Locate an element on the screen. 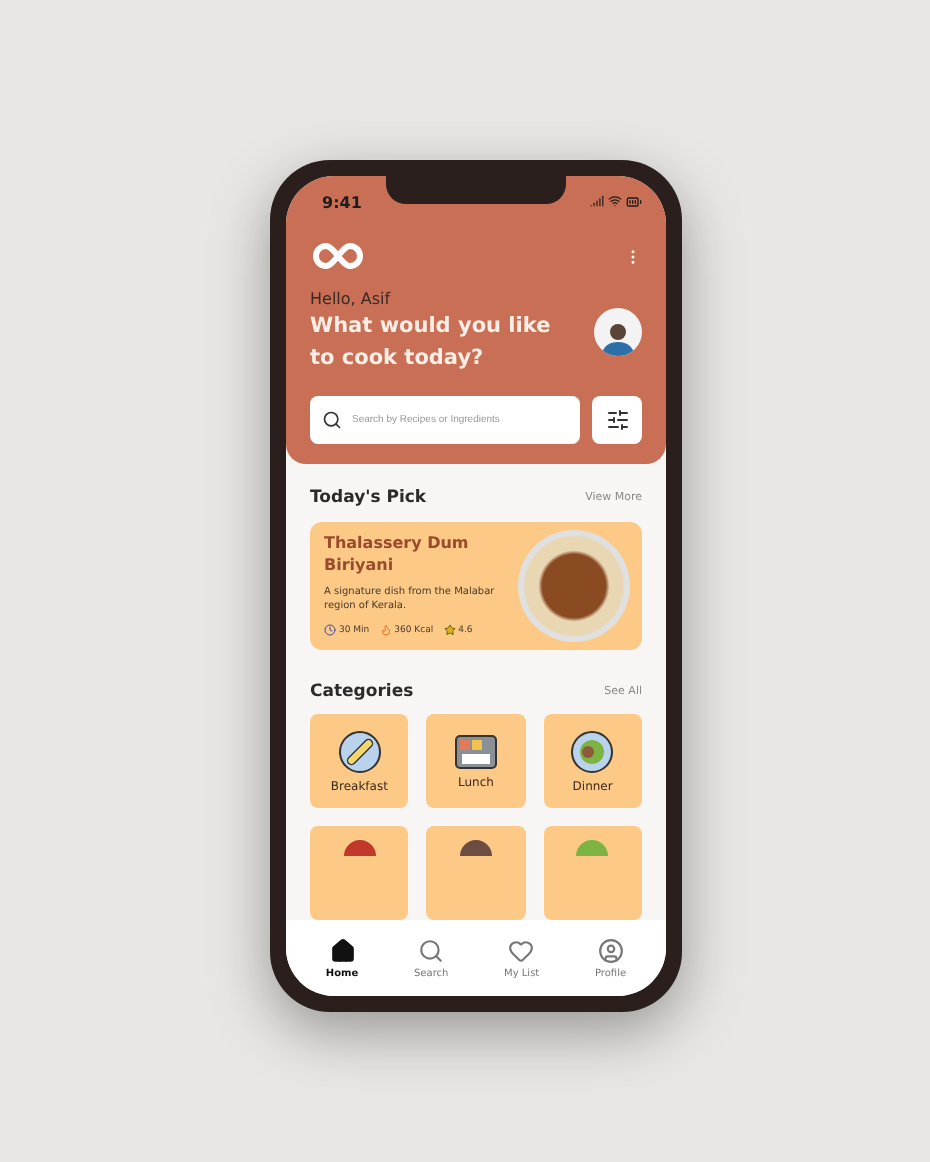  battery-icon is located at coordinates (634, 202).